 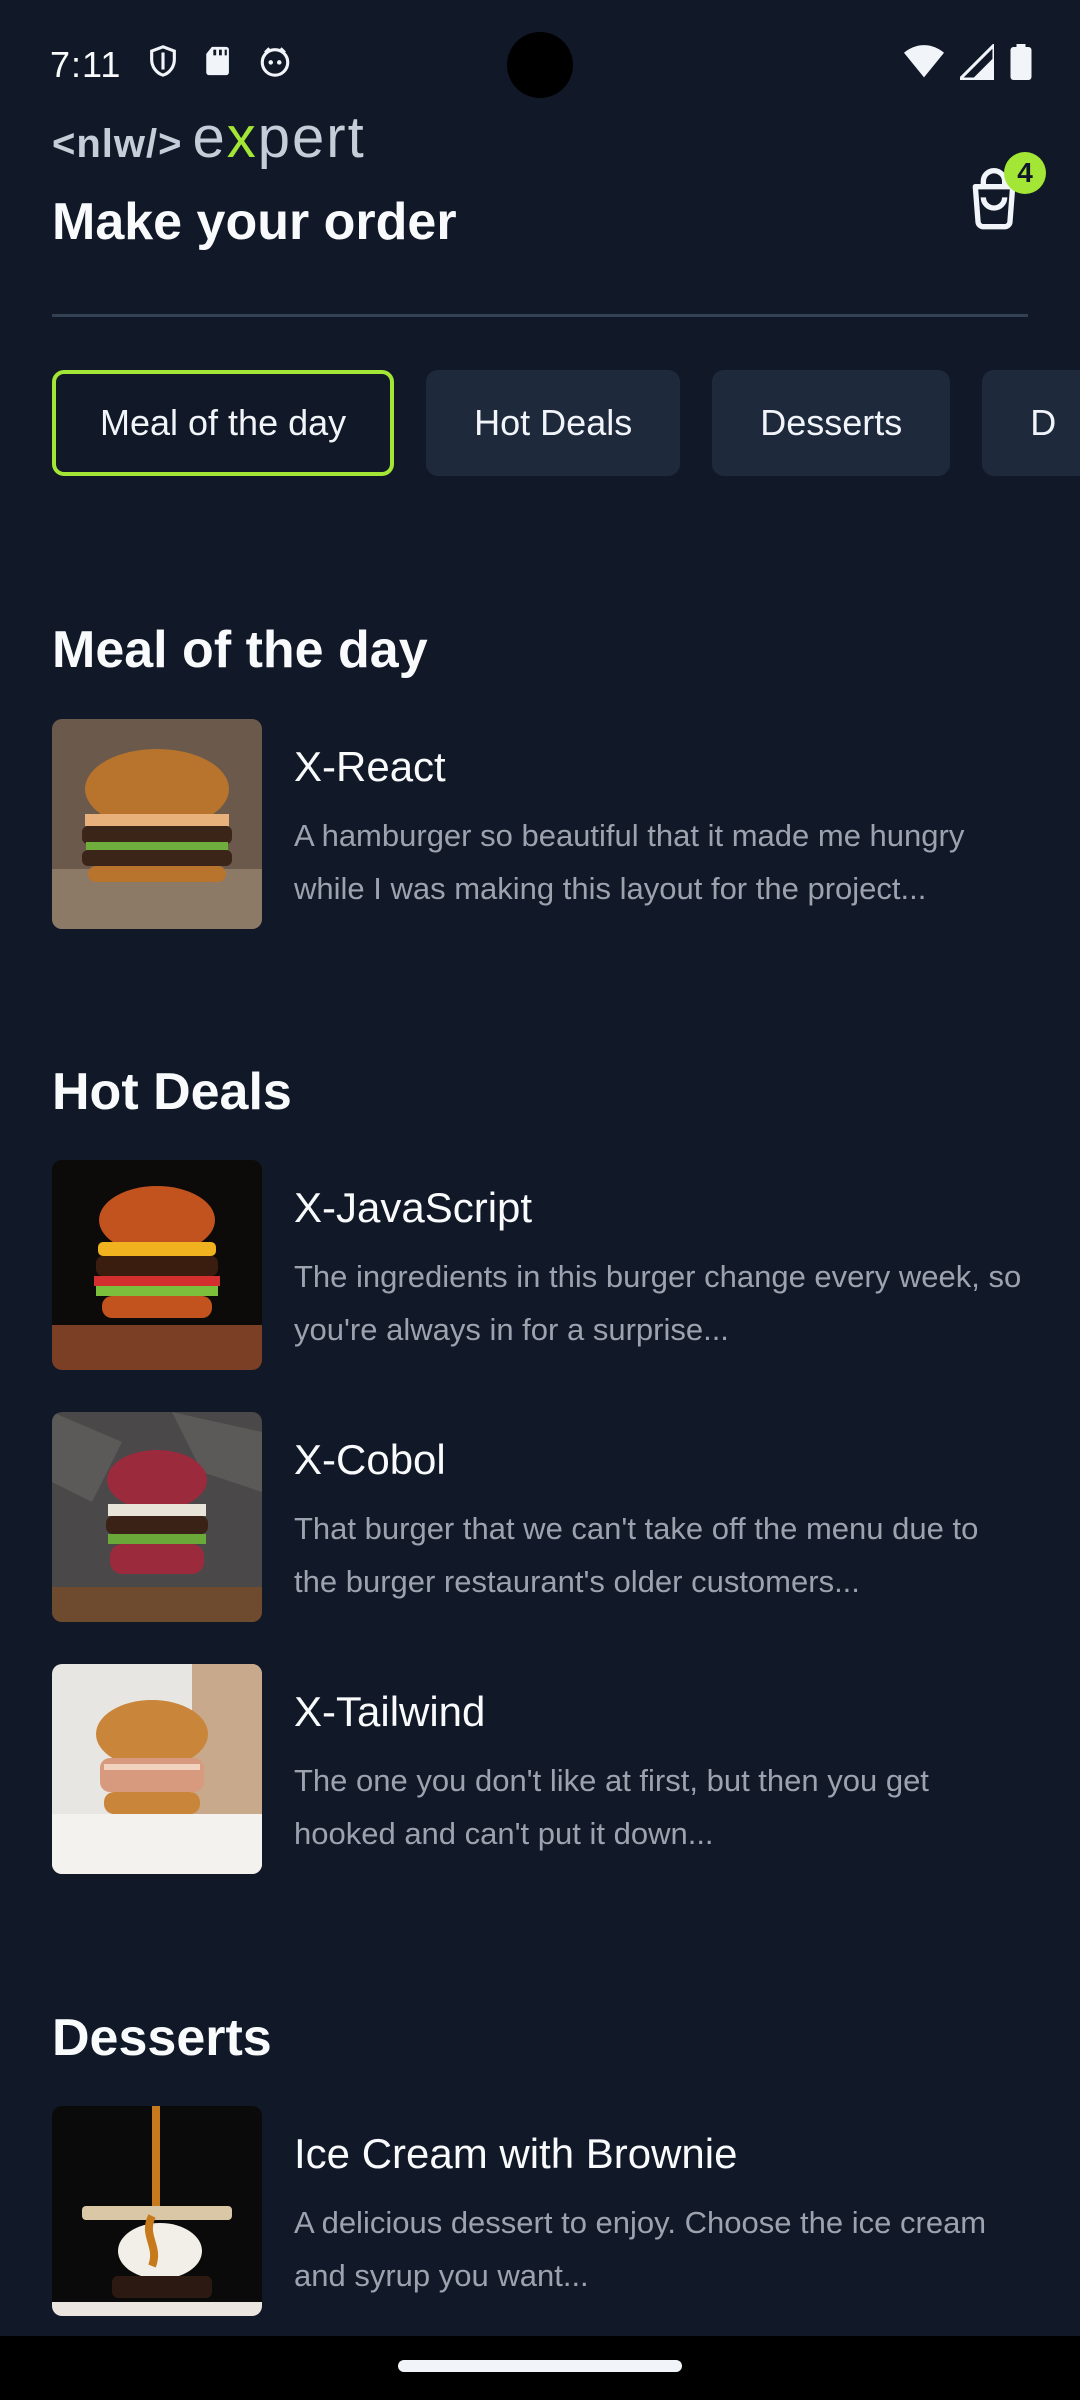 What do you see at coordinates (162, 2038) in the screenshot?
I see `section-title-desserts: Desserts` at bounding box center [162, 2038].